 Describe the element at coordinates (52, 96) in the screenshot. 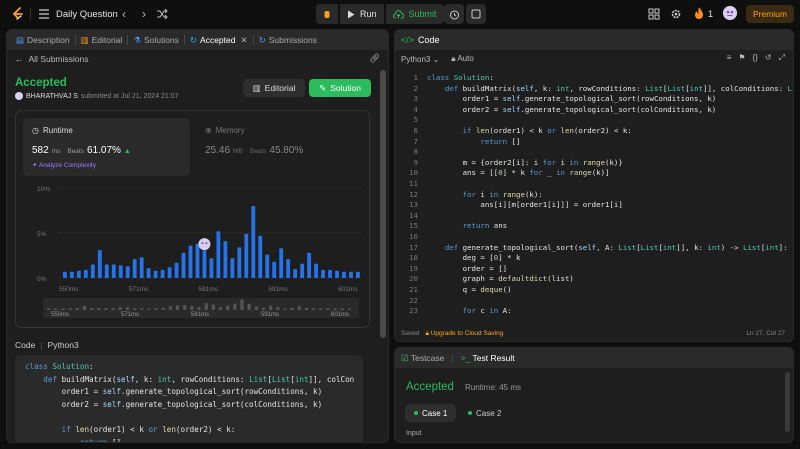

I see `submission-user: BHARATHVAJ S` at that location.